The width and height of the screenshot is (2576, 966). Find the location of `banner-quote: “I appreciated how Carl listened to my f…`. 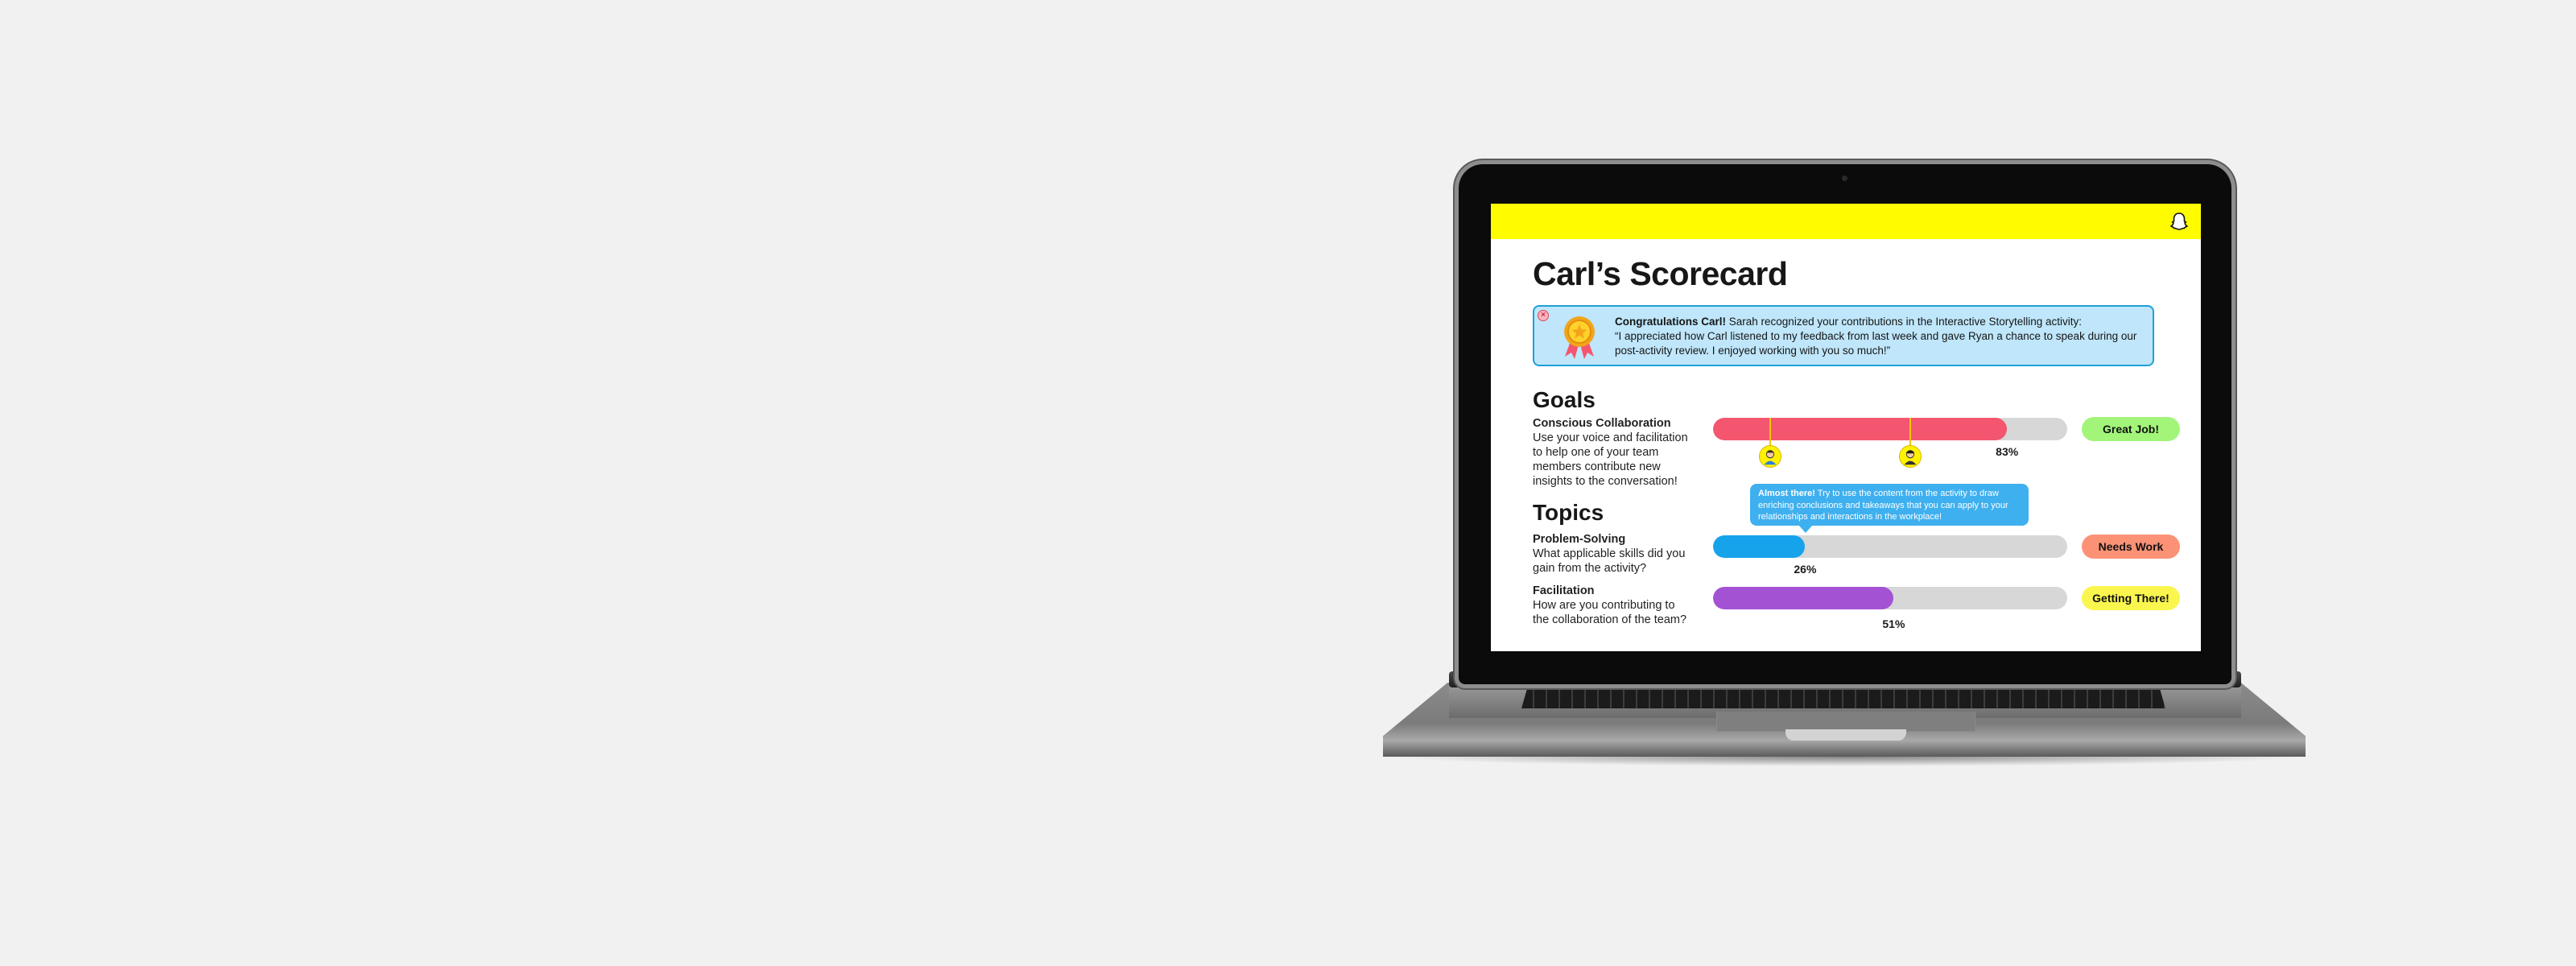

banner-quote: “I appreciated how Carl listened to my f… is located at coordinates (1876, 343).